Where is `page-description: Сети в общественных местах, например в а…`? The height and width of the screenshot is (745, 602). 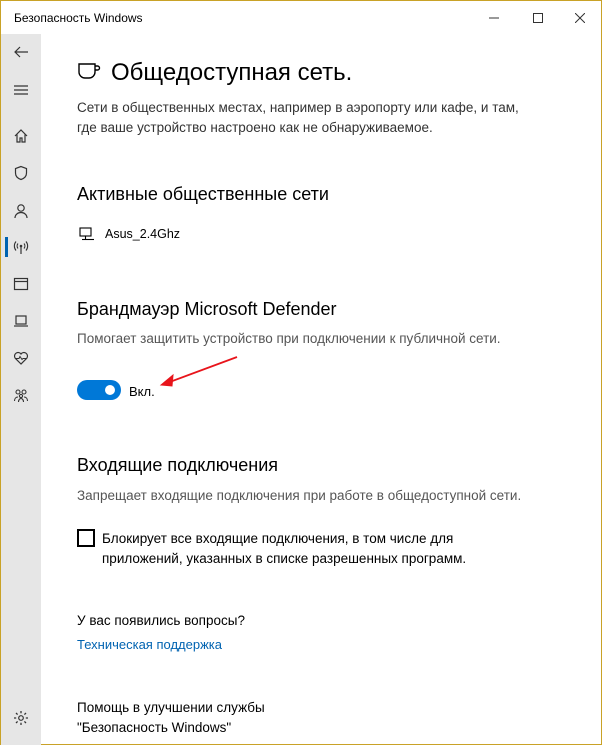
page-description: Сети в общественных местах, например в а… is located at coordinates (298, 117).